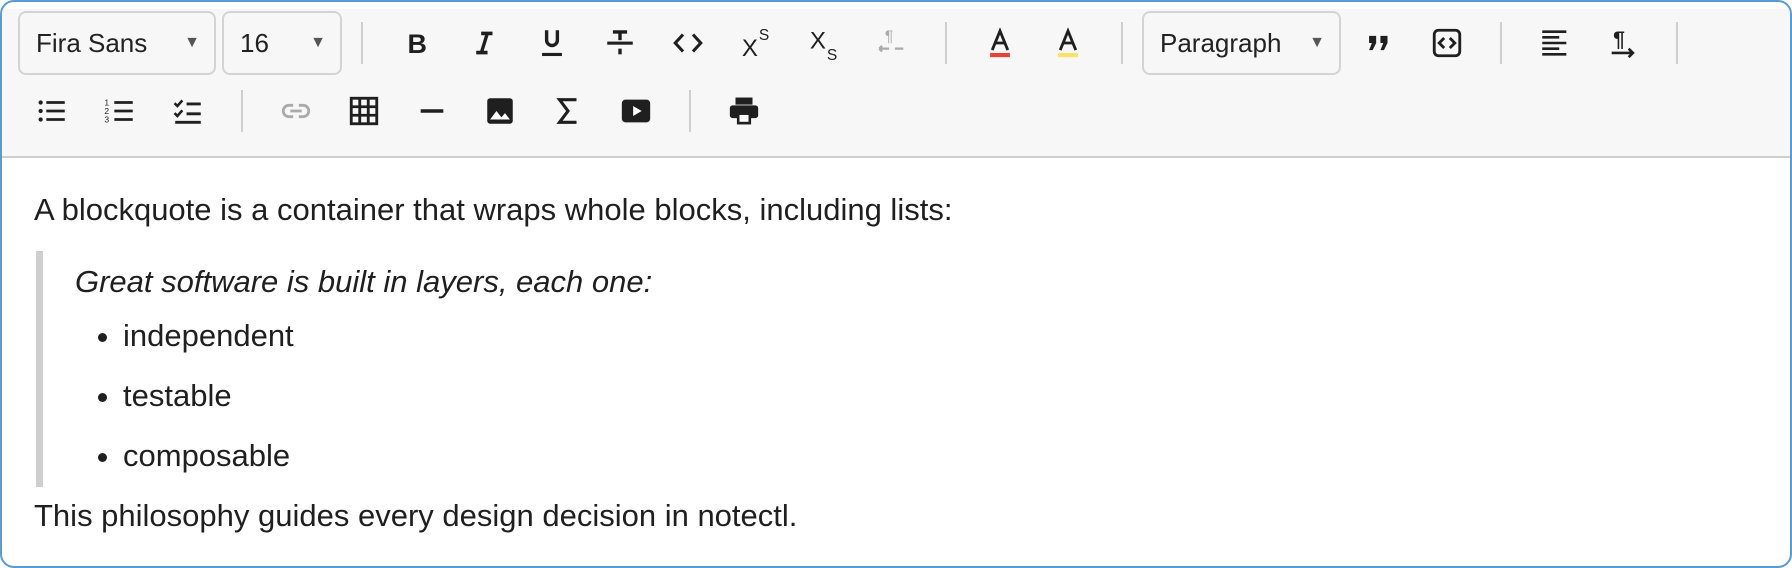 This screenshot has height=568, width=1792. I want to click on blockquote-icon, so click(1378, 43).